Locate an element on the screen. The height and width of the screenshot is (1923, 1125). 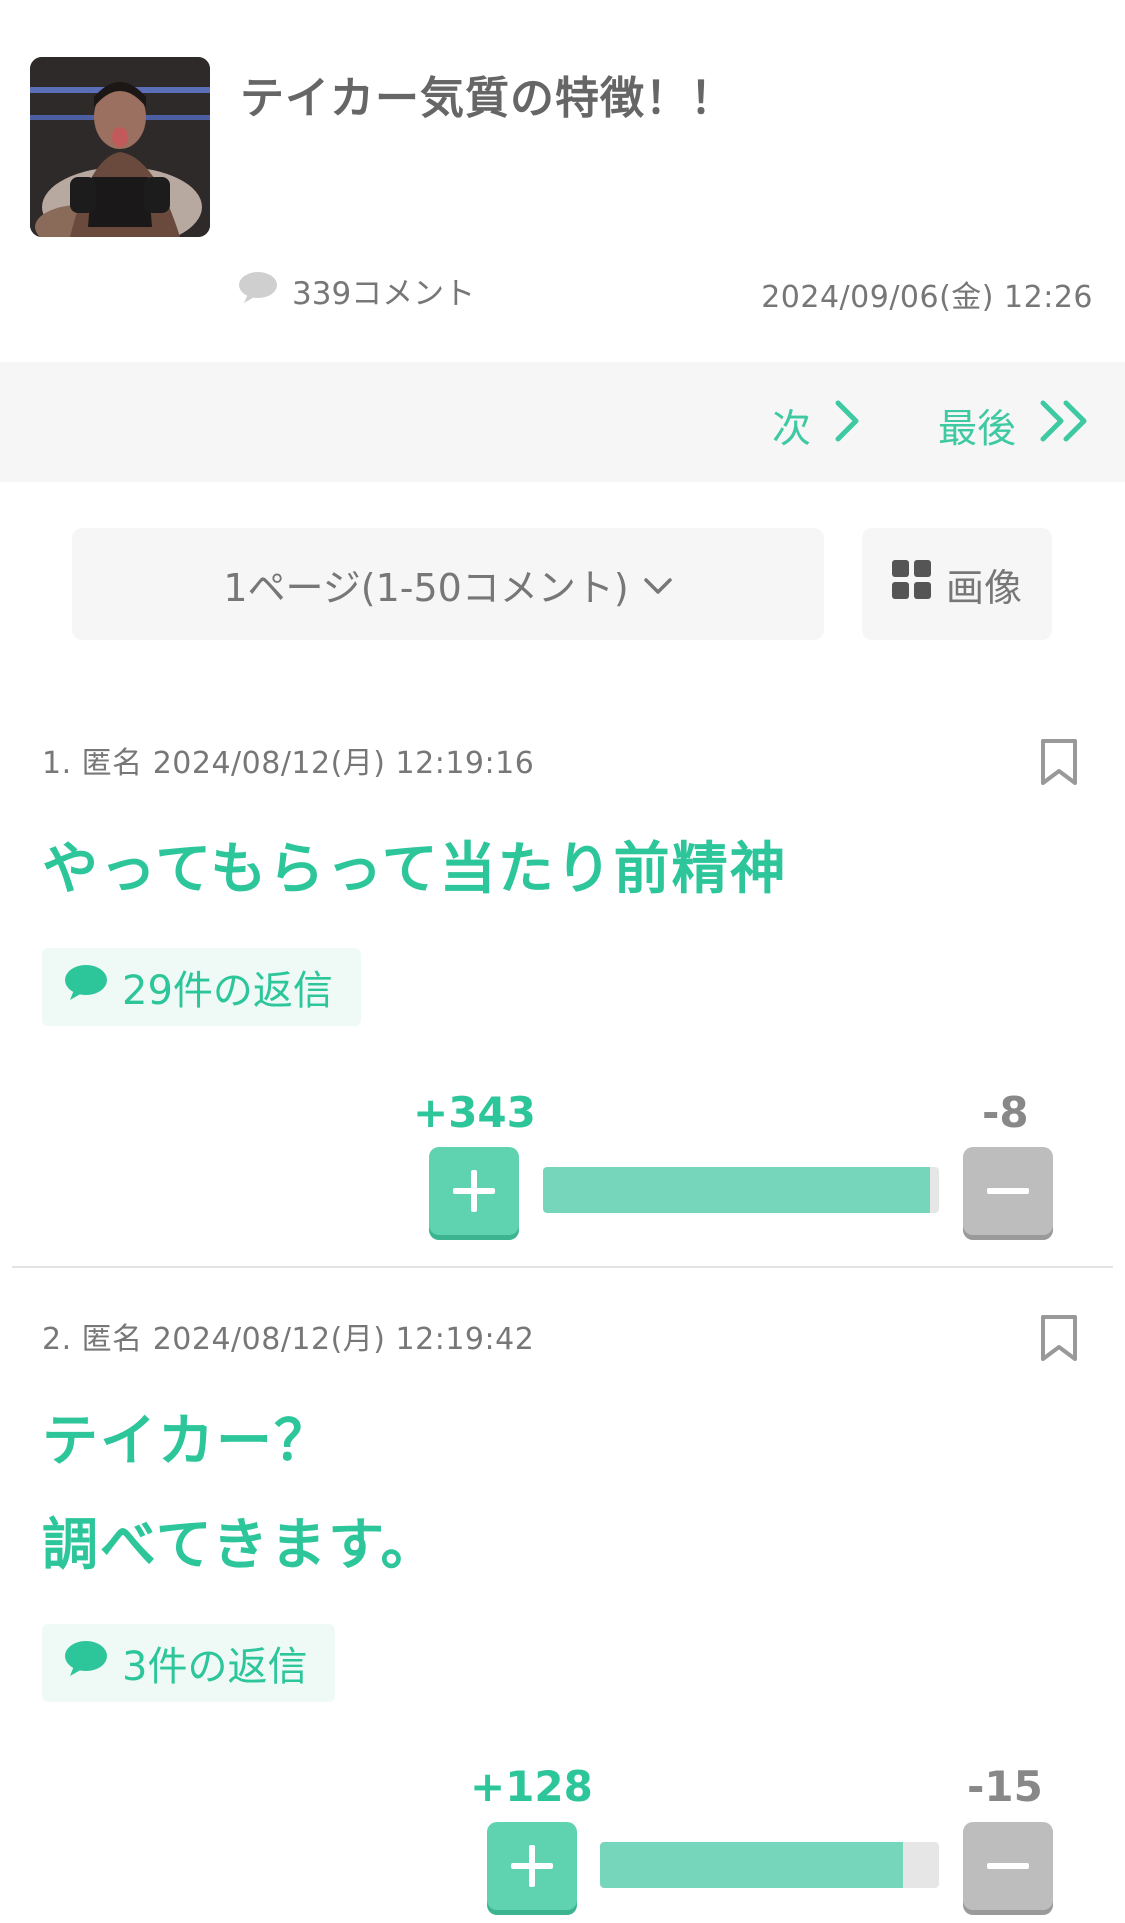
topic-date: 2024/09/06(金) 12:26 is located at coordinates (927, 297).